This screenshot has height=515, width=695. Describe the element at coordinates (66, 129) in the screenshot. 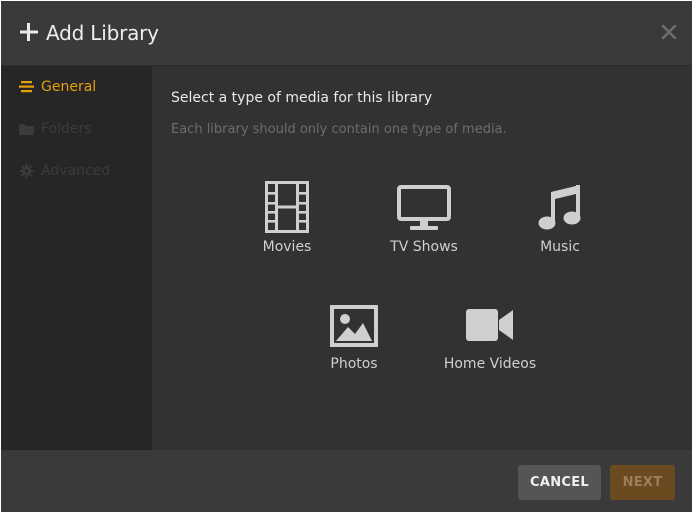

I see `sidebar-item-label: Folders` at that location.